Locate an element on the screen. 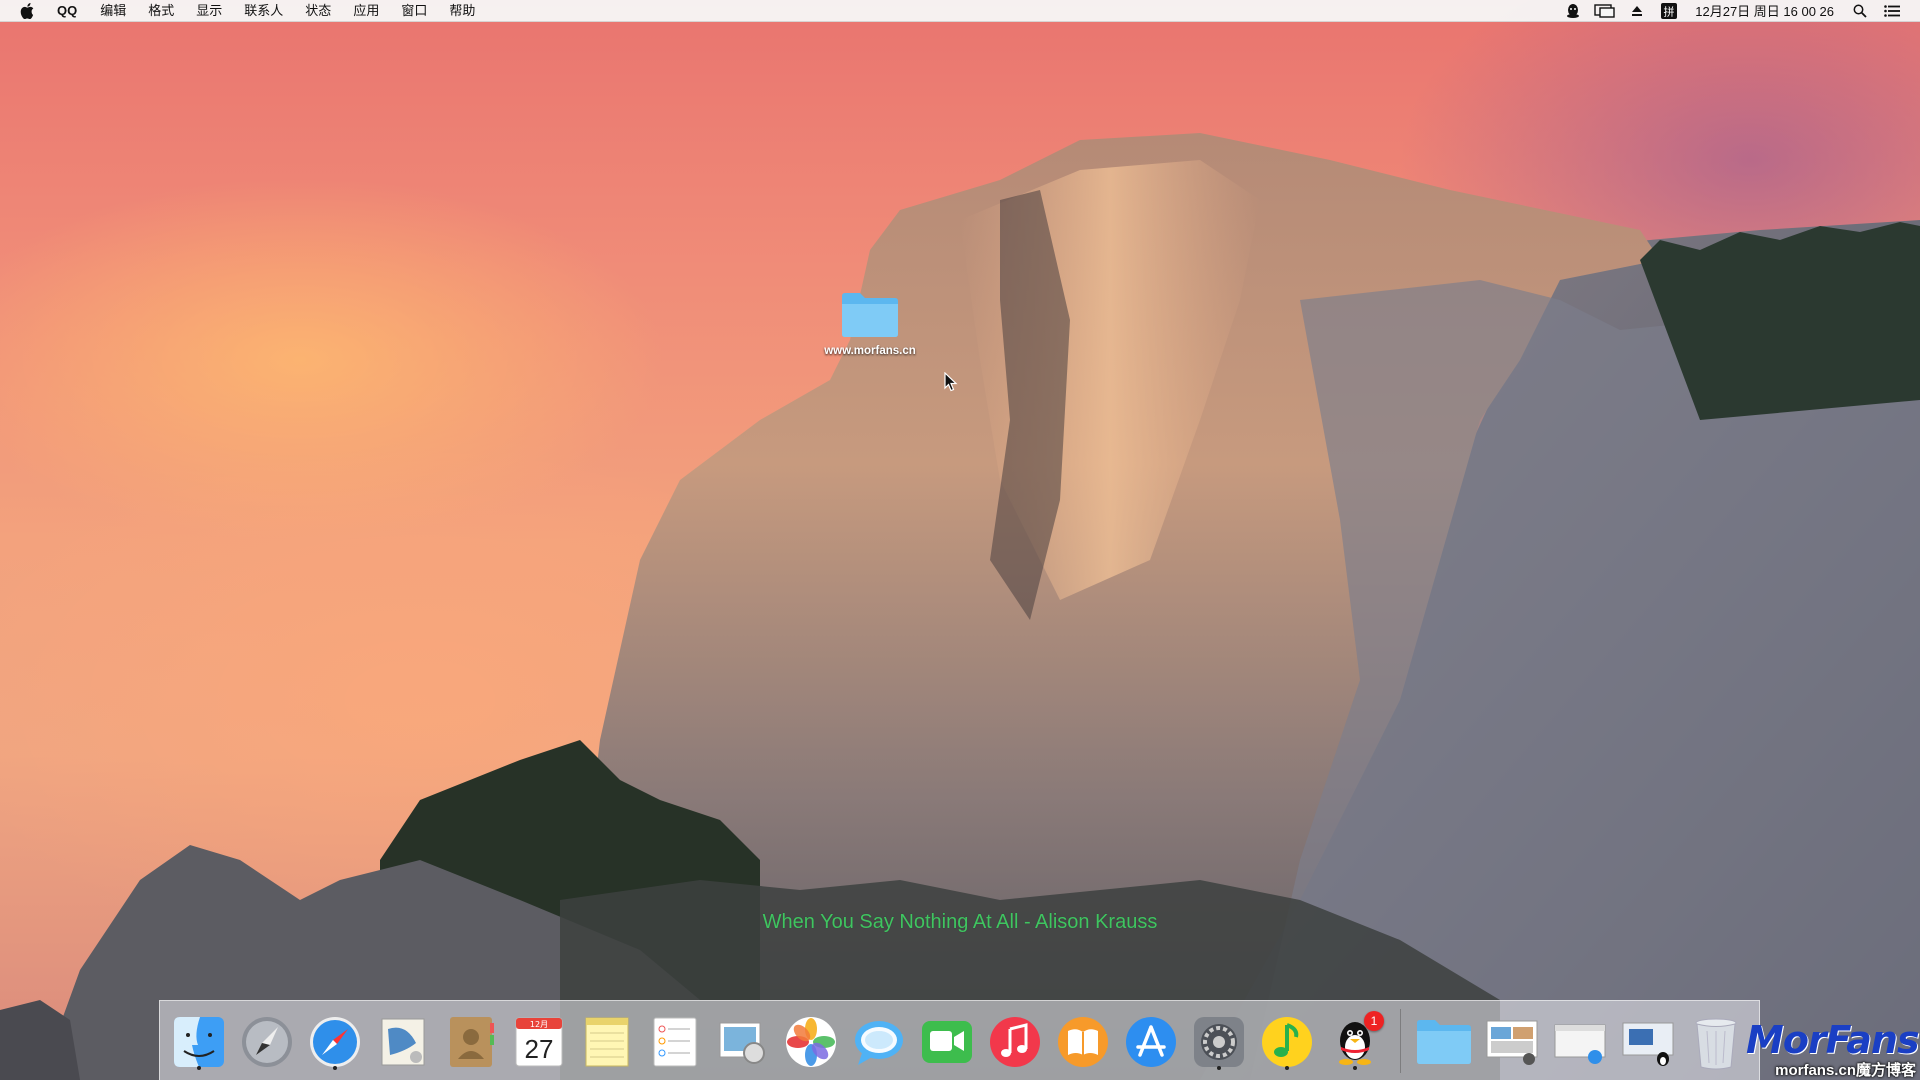 This screenshot has height=1080, width=1920. contacts-icon is located at coordinates (472, 1041).